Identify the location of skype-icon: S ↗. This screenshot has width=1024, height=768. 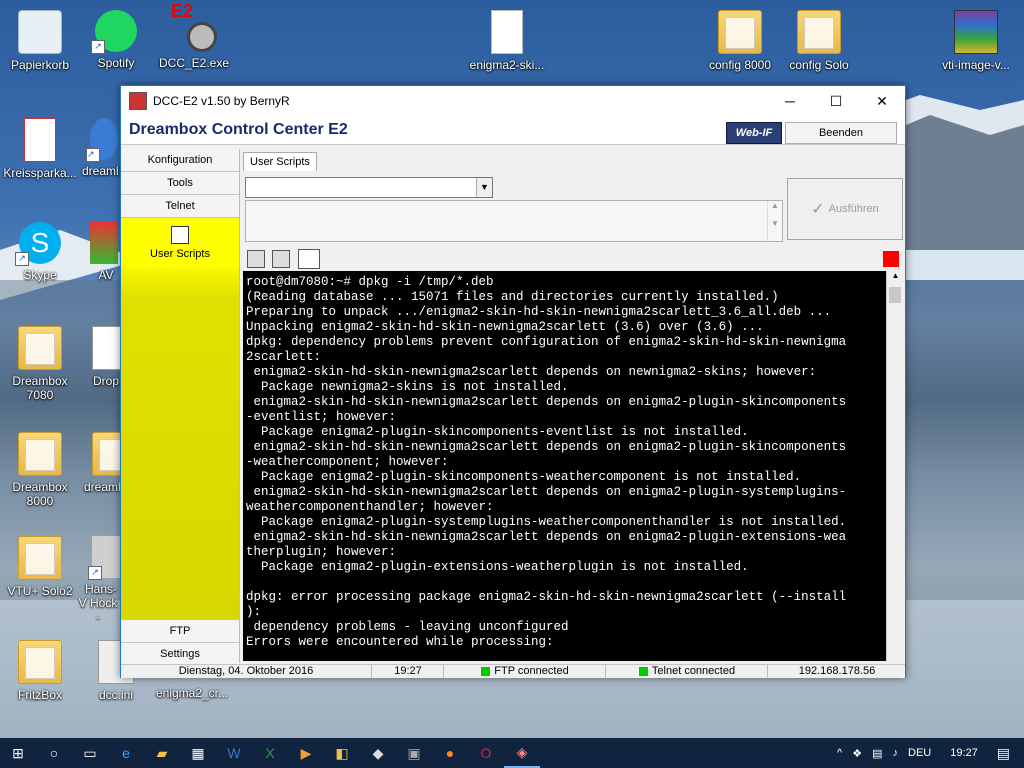
(38, 244).